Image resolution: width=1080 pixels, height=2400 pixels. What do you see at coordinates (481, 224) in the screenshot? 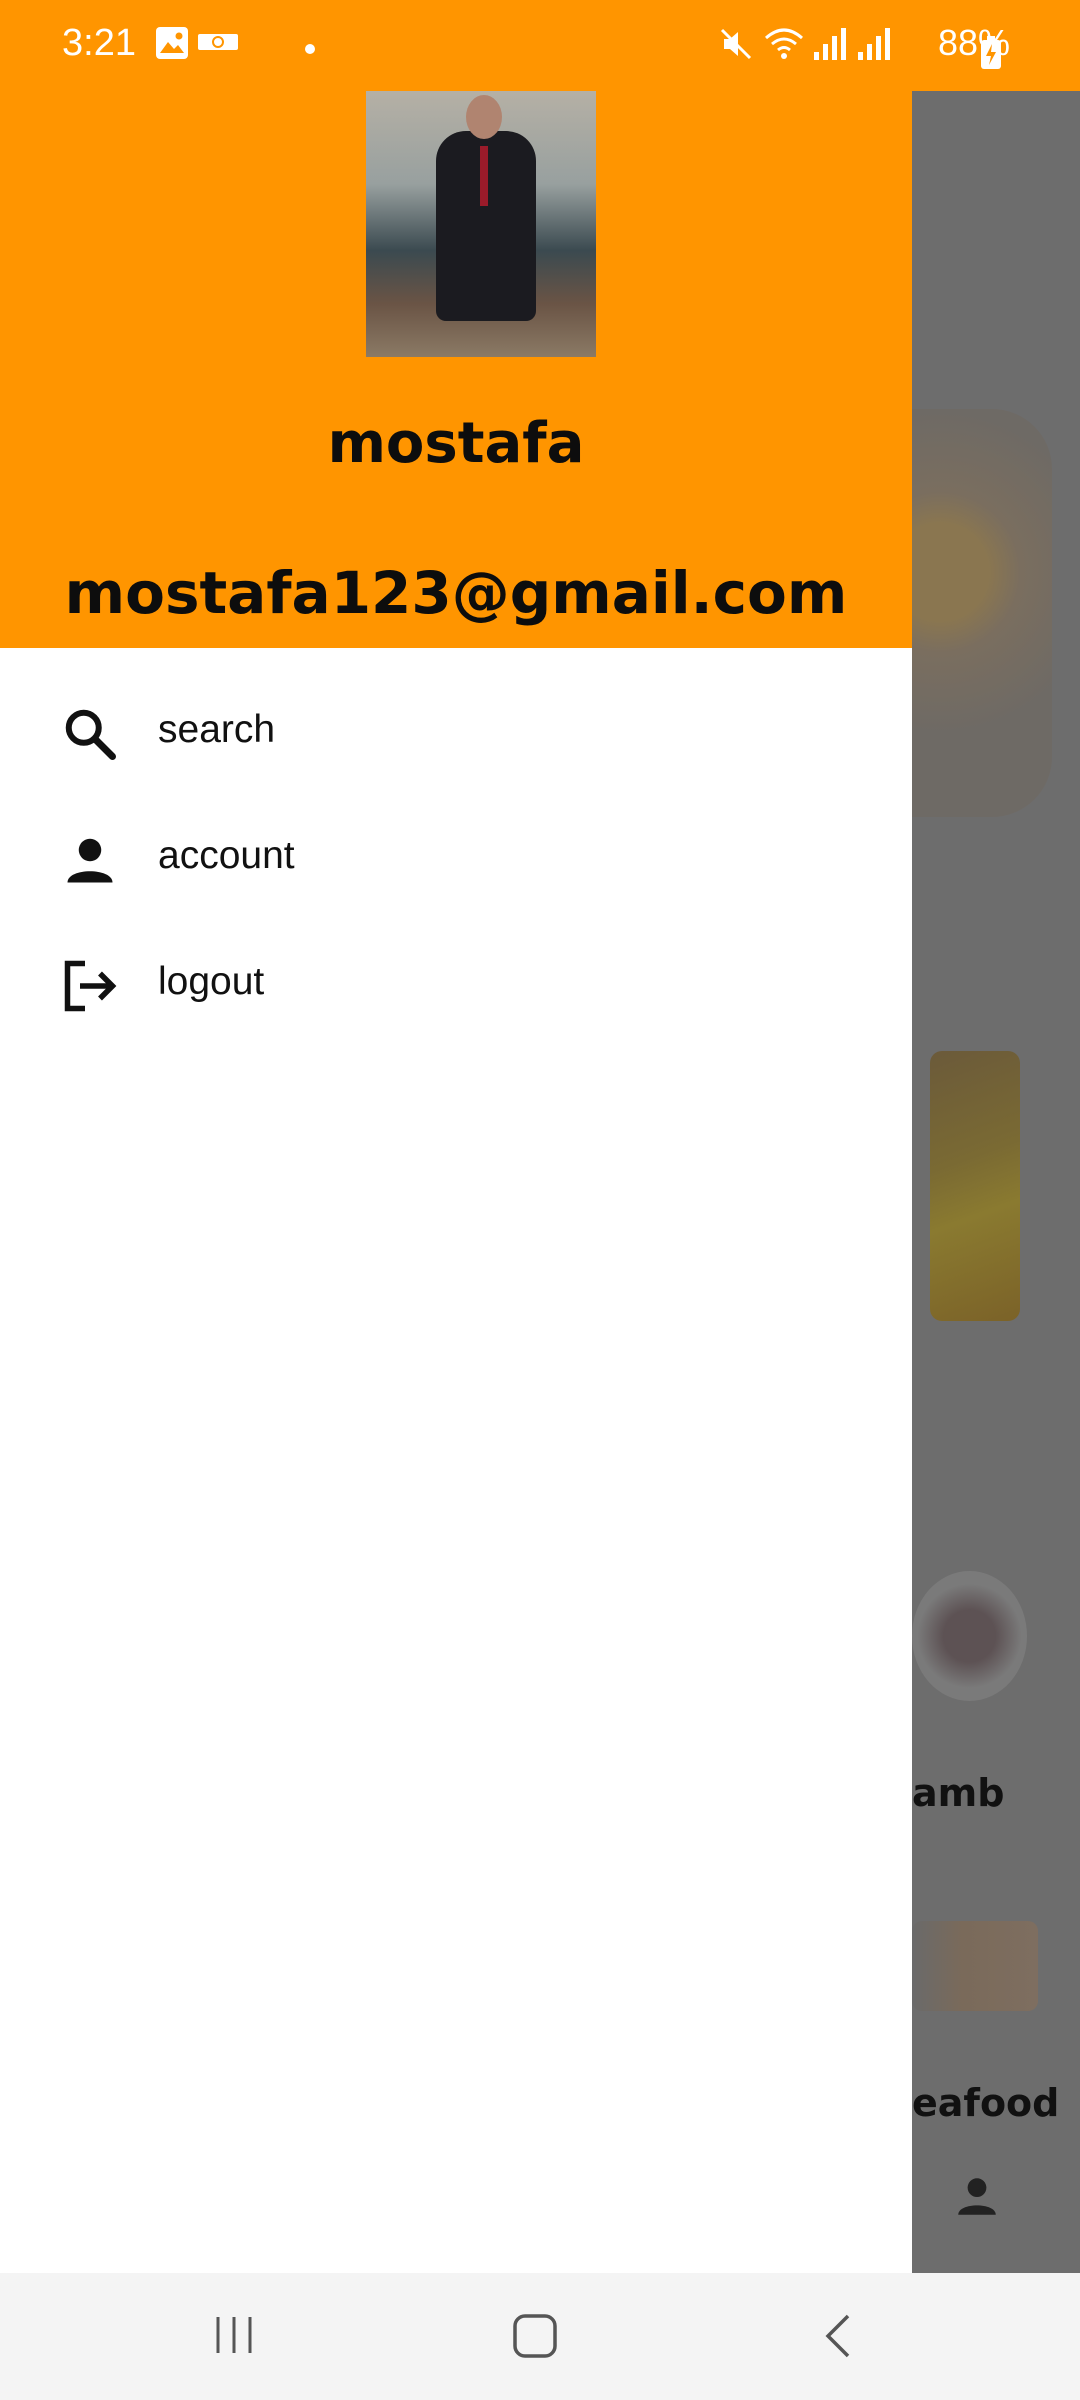
I see `avatar` at bounding box center [481, 224].